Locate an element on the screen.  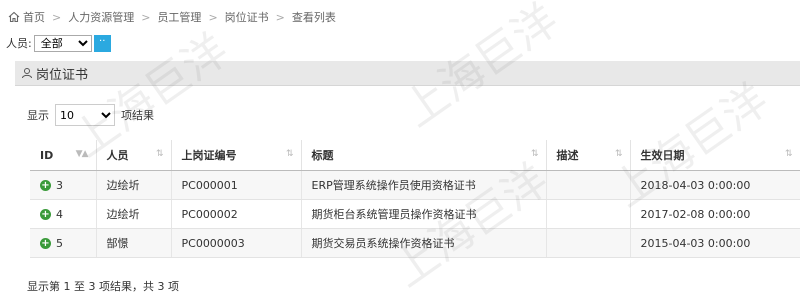
page-length-suffix: 项结果 is located at coordinates (137, 115).